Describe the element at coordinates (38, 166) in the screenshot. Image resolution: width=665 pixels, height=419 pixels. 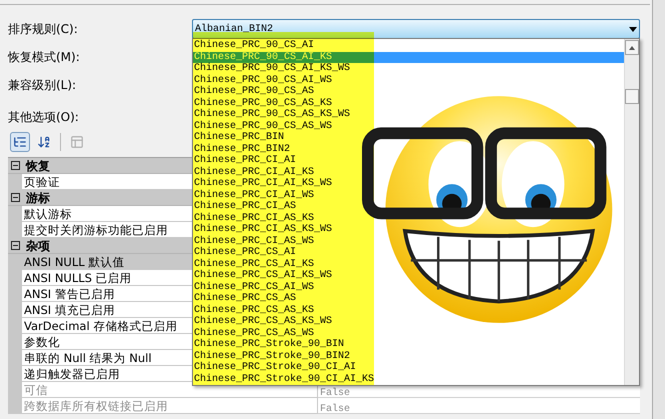
I see `category-title: 恢复` at that location.